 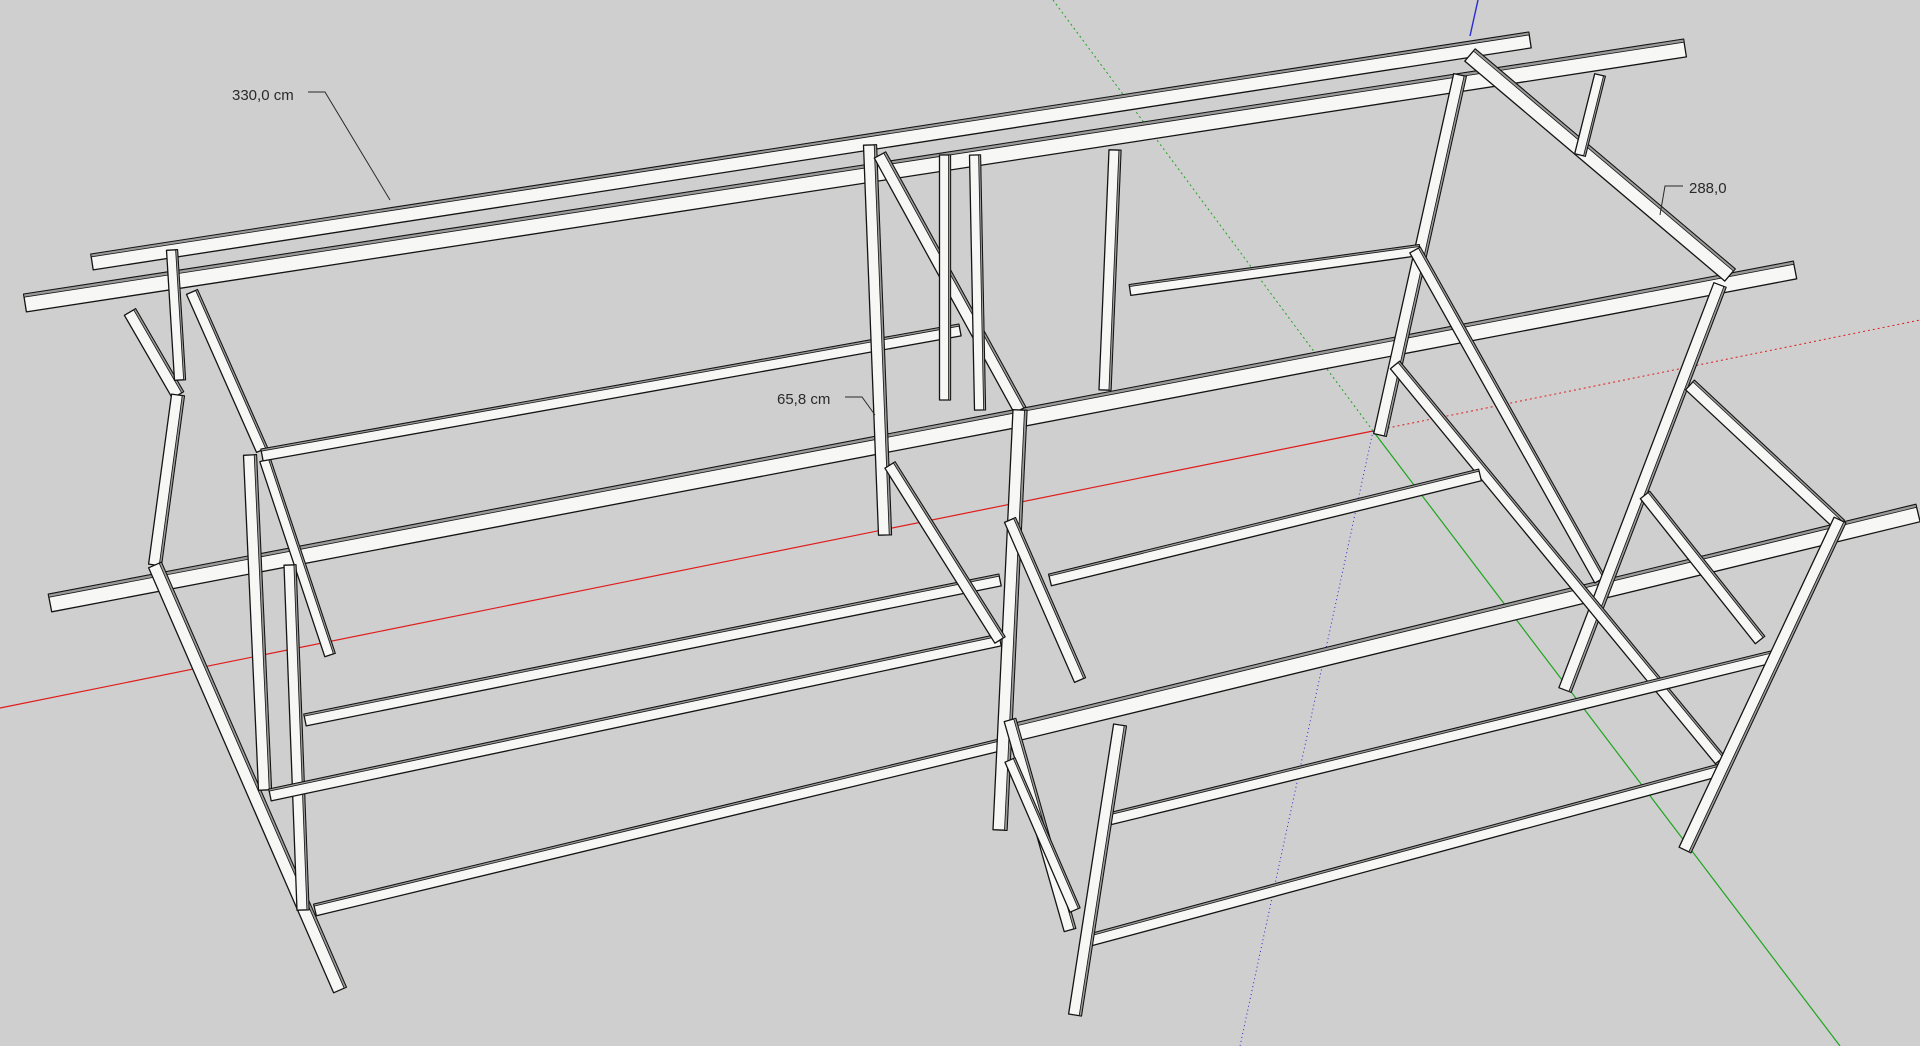 What do you see at coordinates (1265, 527) in the screenshot?
I see `right-shelf-mid` at bounding box center [1265, 527].